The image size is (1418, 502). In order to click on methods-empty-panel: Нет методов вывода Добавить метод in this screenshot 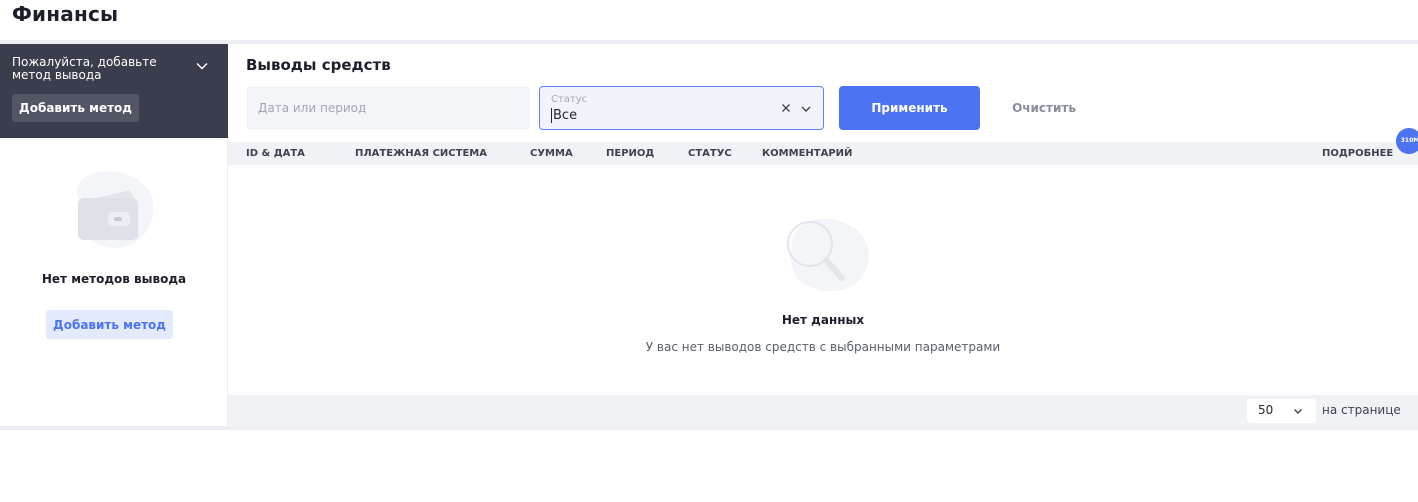, I will do `click(114, 282)`.